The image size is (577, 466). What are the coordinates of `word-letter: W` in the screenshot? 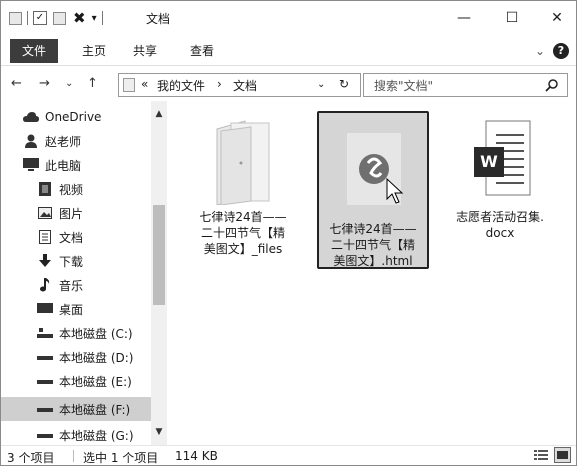 It's located at (489, 161).